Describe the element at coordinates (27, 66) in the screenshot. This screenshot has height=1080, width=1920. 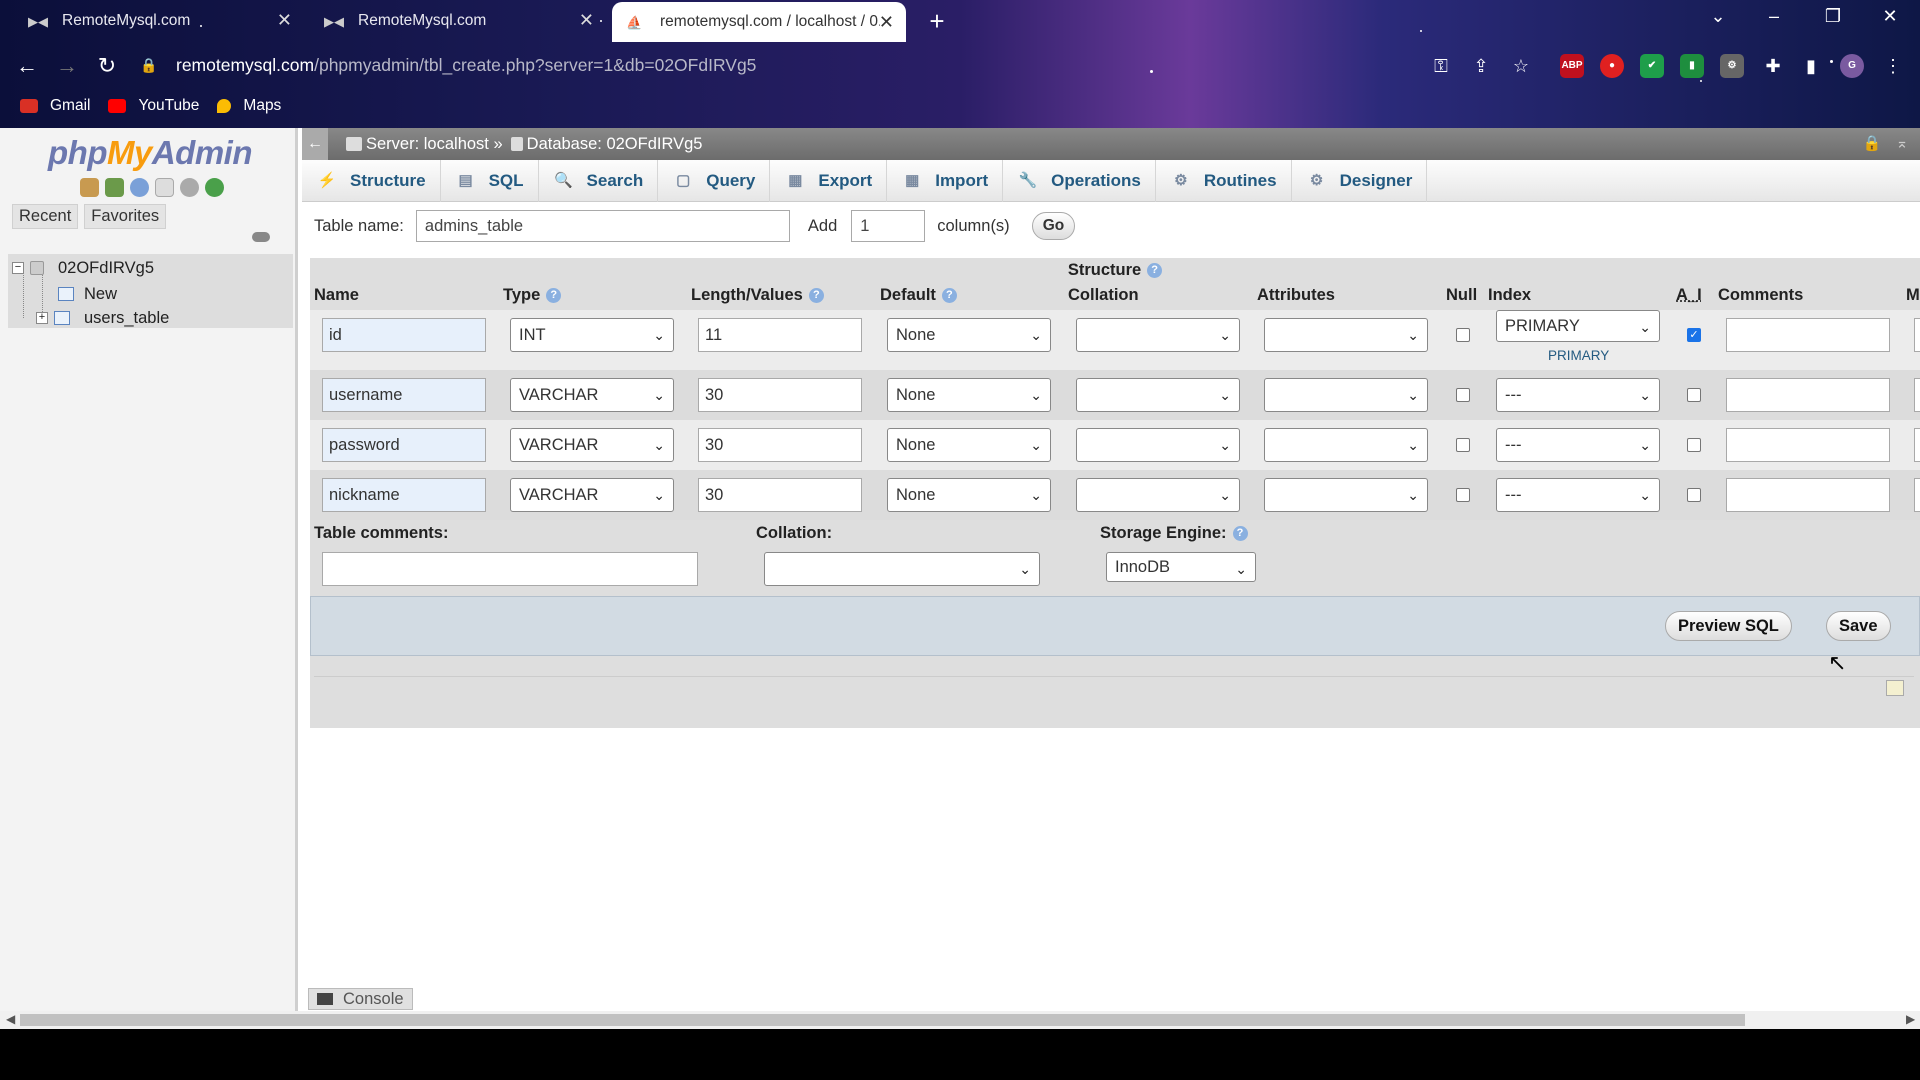
I see `back-button: ←` at that location.